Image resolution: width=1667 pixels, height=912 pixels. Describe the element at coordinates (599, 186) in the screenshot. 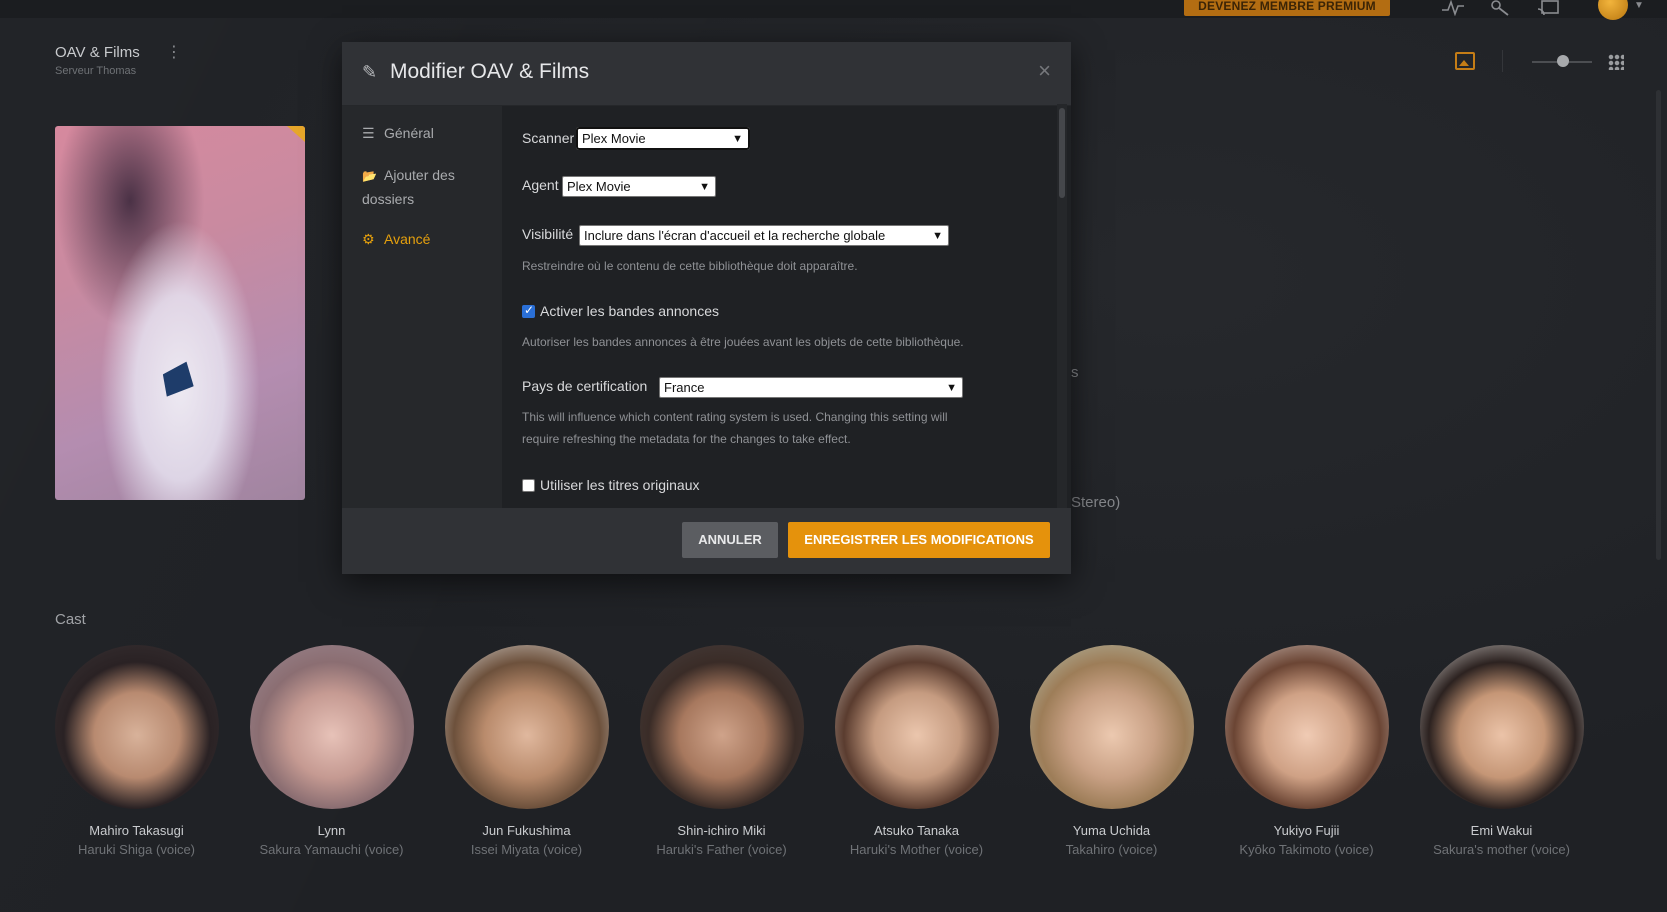

I see `agent-value: Plex Movie` at that location.